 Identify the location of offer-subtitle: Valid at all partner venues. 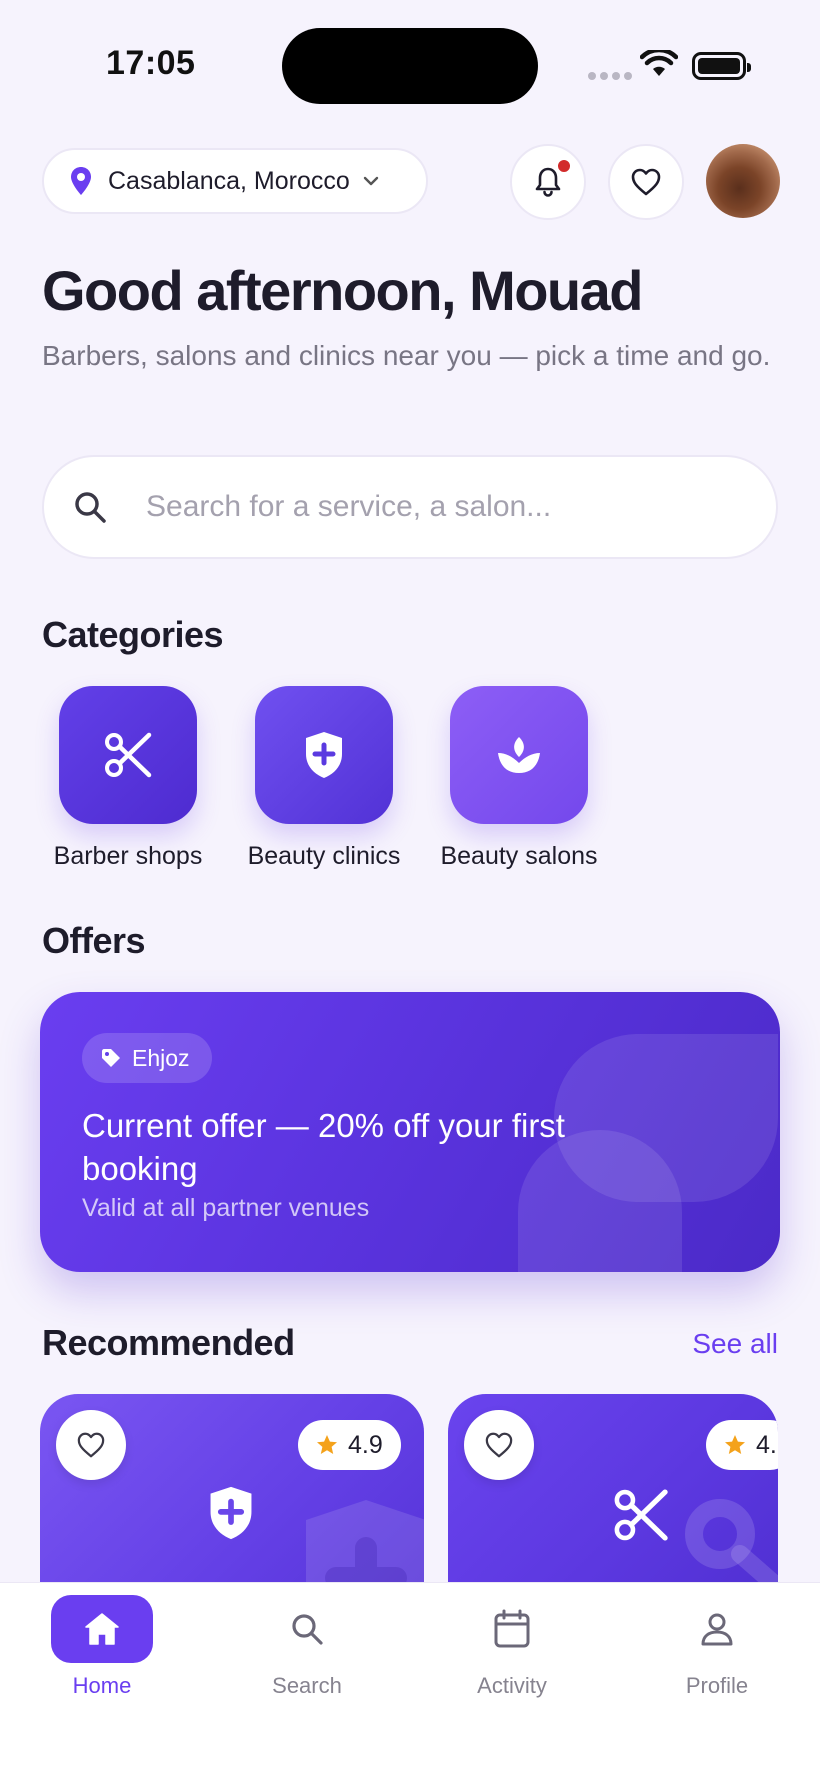
(226, 1208).